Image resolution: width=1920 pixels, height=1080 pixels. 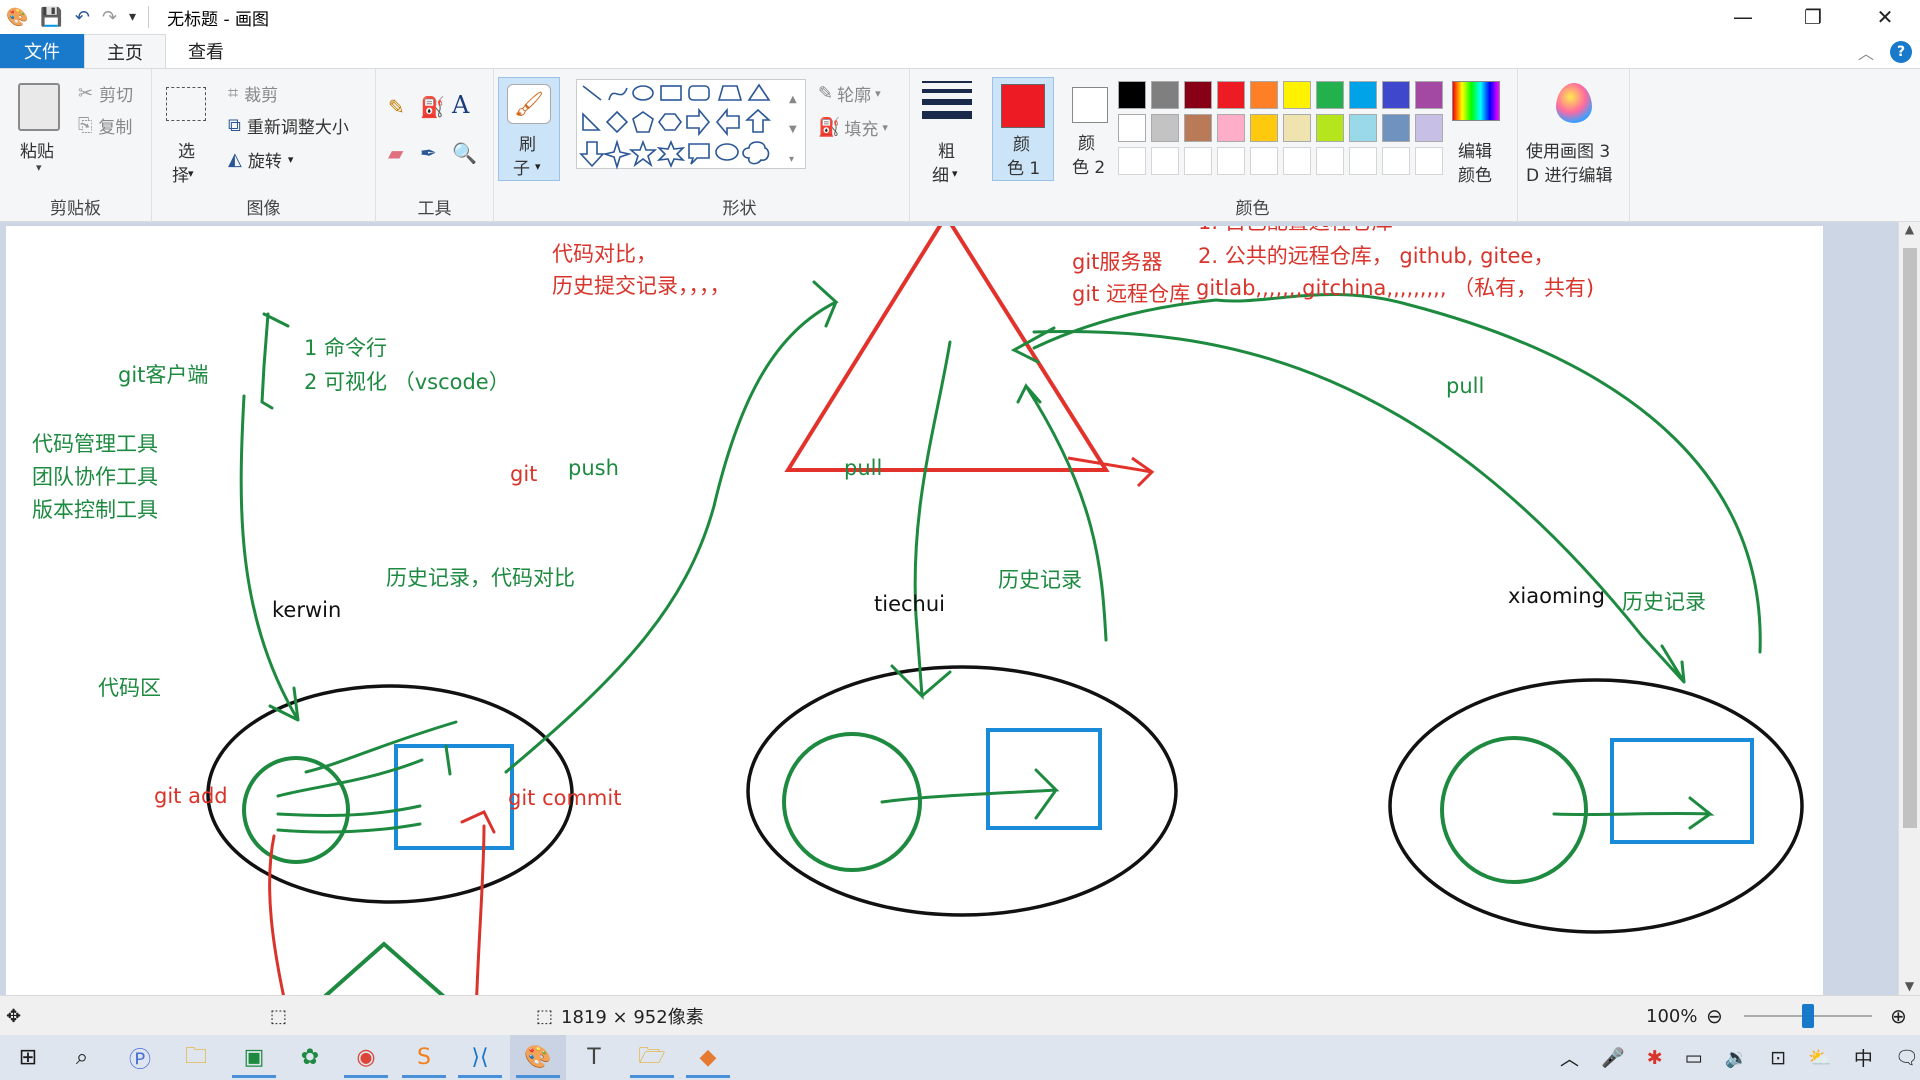 I want to click on rotate-dropdown: ▾, so click(x=291, y=159).